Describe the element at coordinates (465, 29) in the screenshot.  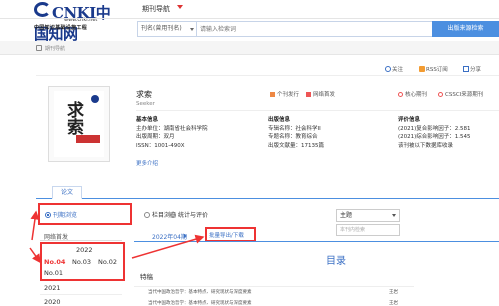
I see `search-button: 出版来源检索` at that location.